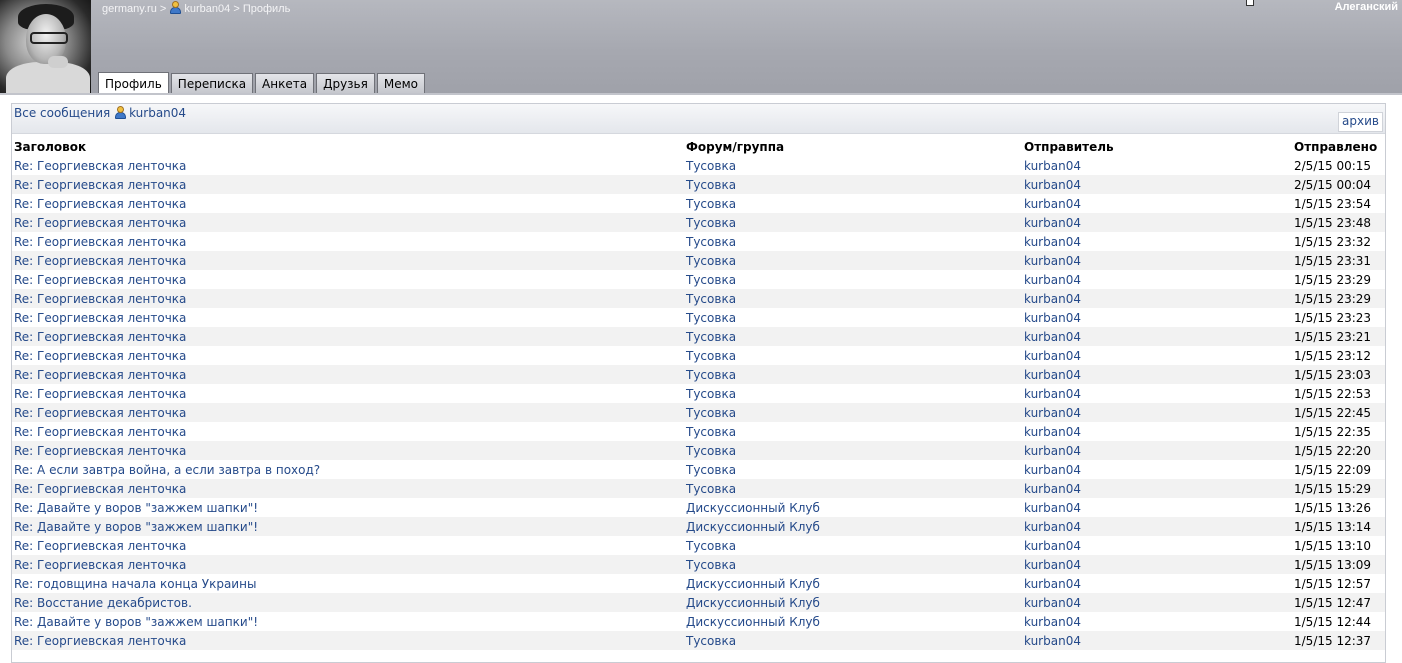 Image resolution: width=1402 pixels, height=663 pixels. What do you see at coordinates (345, 83) in the screenshot?
I see `tab-3: Друзья` at bounding box center [345, 83].